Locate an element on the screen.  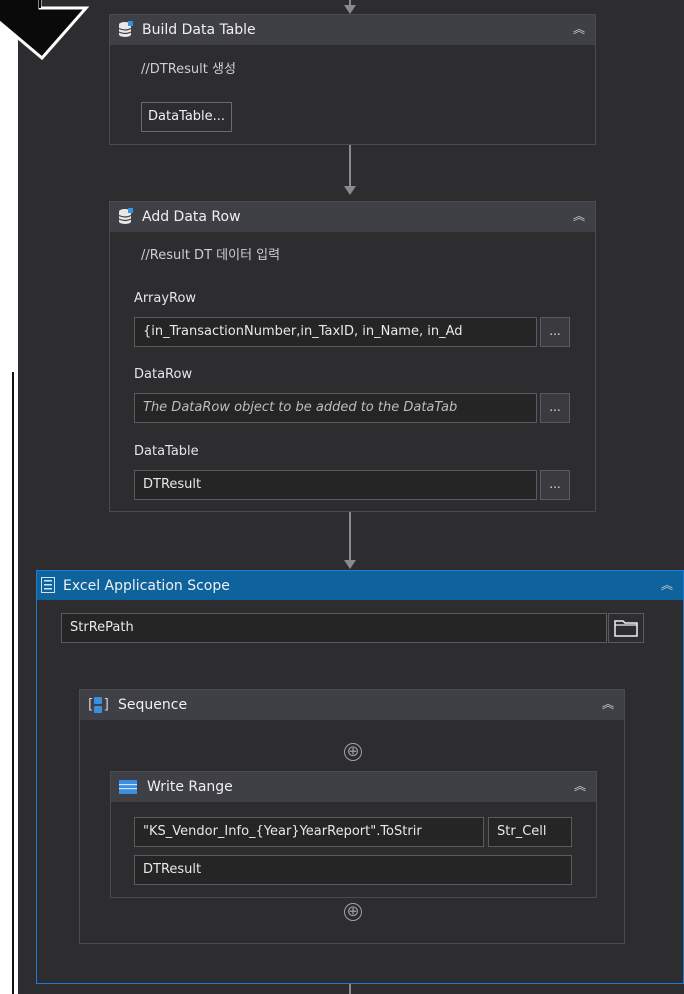
add-data-row-annotation: //Result DT 데이터 입력 is located at coordinates (211, 255).